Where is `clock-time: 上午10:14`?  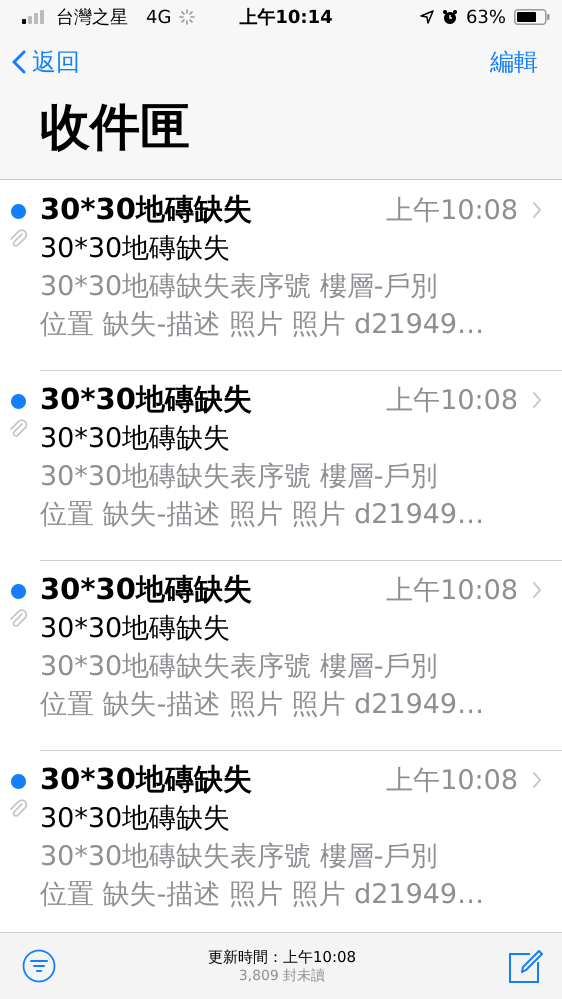 clock-time: 上午10:14 is located at coordinates (286, 17).